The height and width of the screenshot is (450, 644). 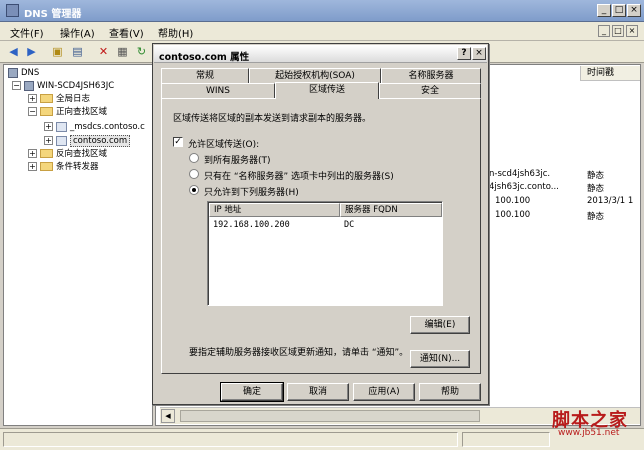 What do you see at coordinates (224, 145) in the screenshot?
I see `allow-transfer-label: 允许区域传送(O):` at bounding box center [224, 145].